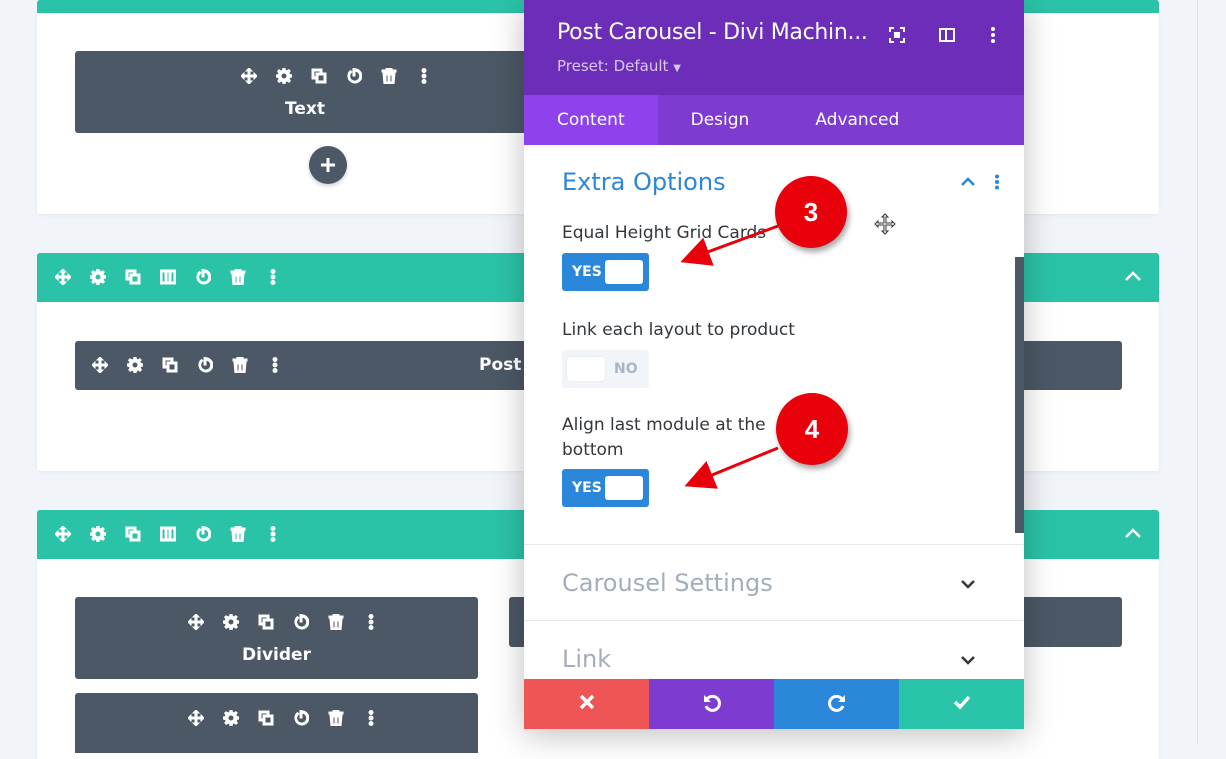 Image resolution: width=1226 pixels, height=759 pixels. What do you see at coordinates (677, 68) in the screenshot?
I see `caret-down-icon: ▼` at bounding box center [677, 68].